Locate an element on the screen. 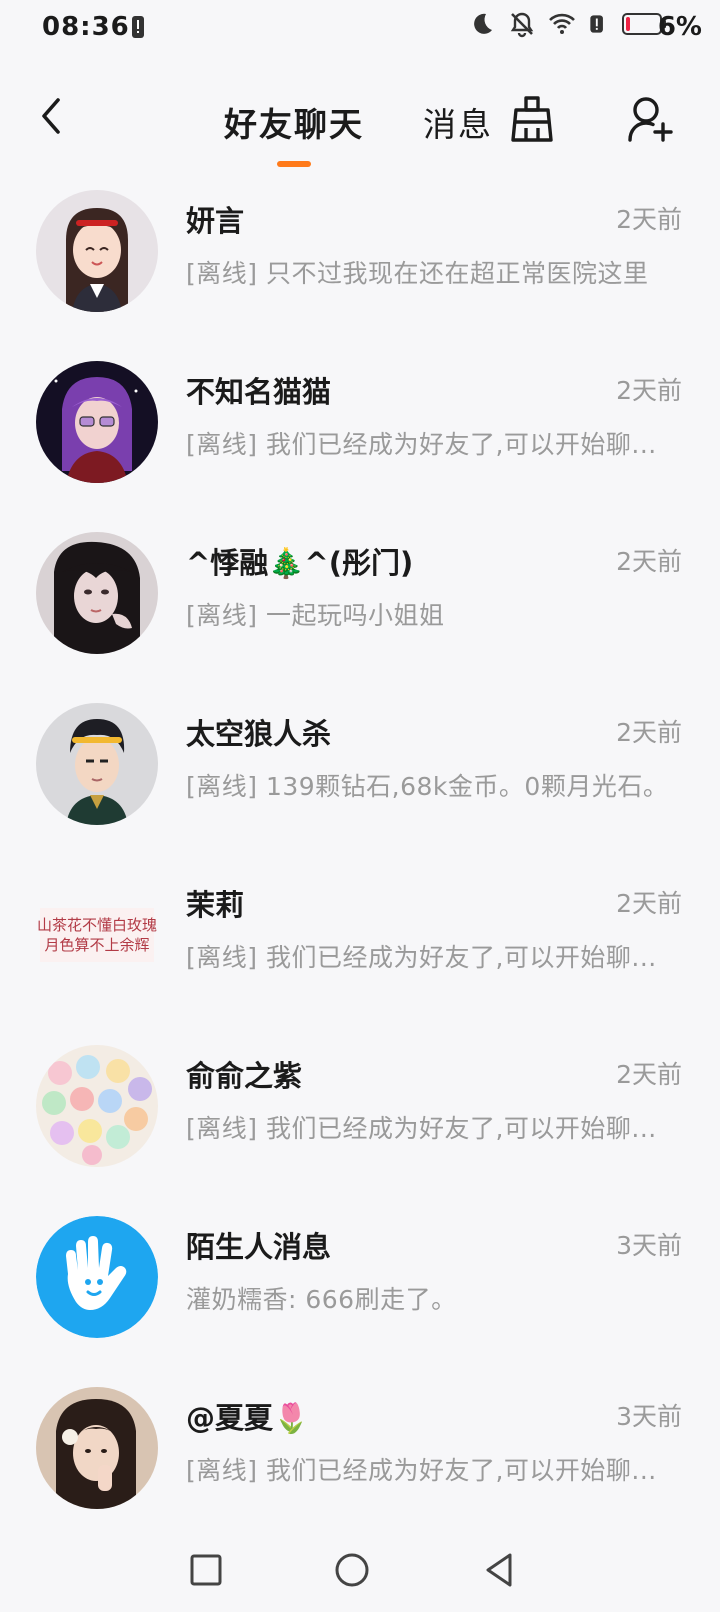 This screenshot has width=720, height=1612. svg-text: 月色算不上余辉 is located at coordinates (96, 945).